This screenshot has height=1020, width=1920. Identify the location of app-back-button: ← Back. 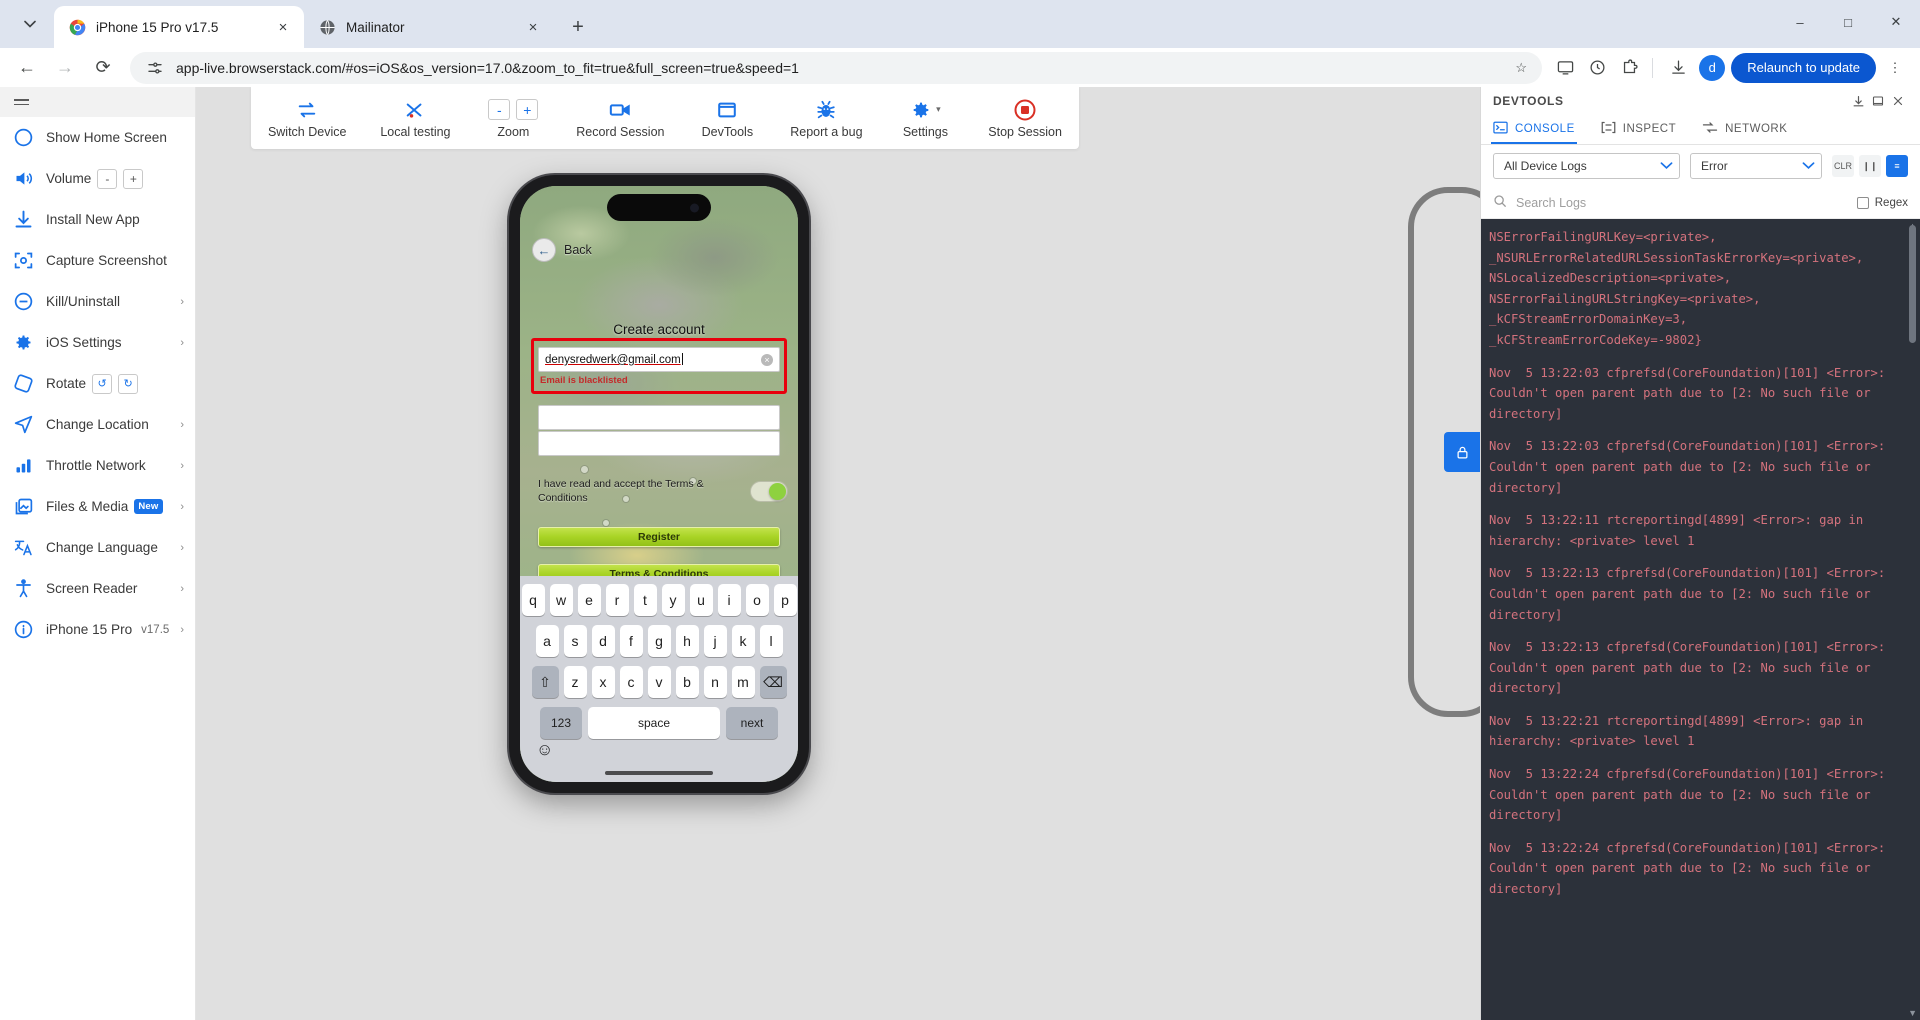
(562, 250).